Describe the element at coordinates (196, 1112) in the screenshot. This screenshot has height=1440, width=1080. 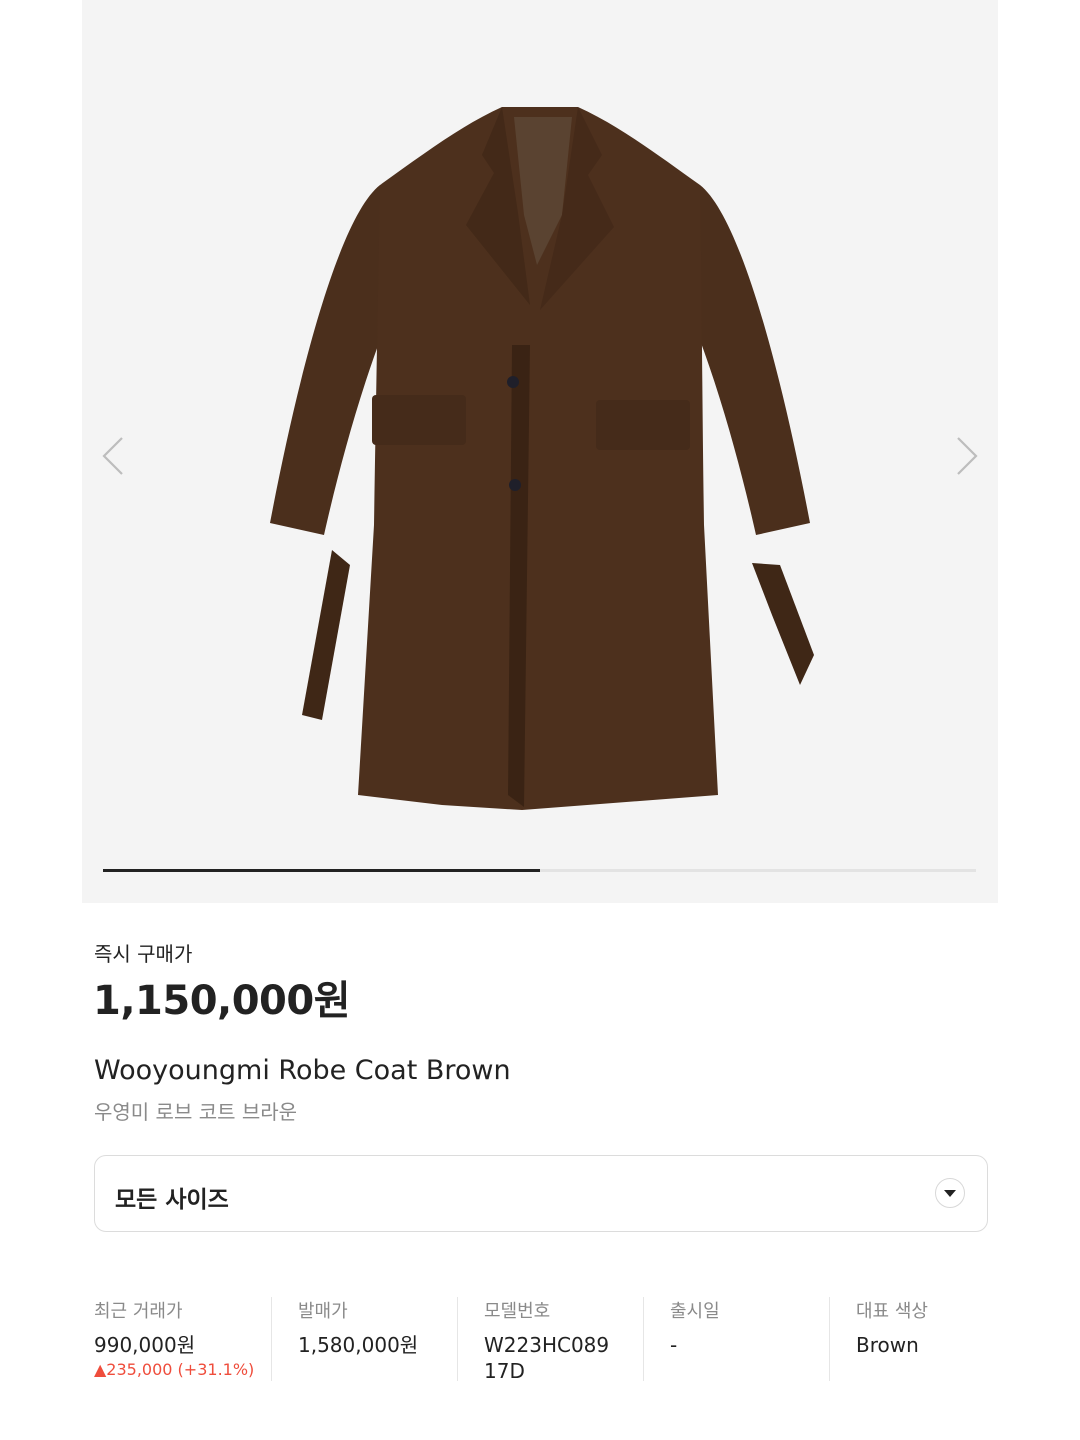
I see `product-name-korean: 우영미 로브 코트 브라운` at that location.